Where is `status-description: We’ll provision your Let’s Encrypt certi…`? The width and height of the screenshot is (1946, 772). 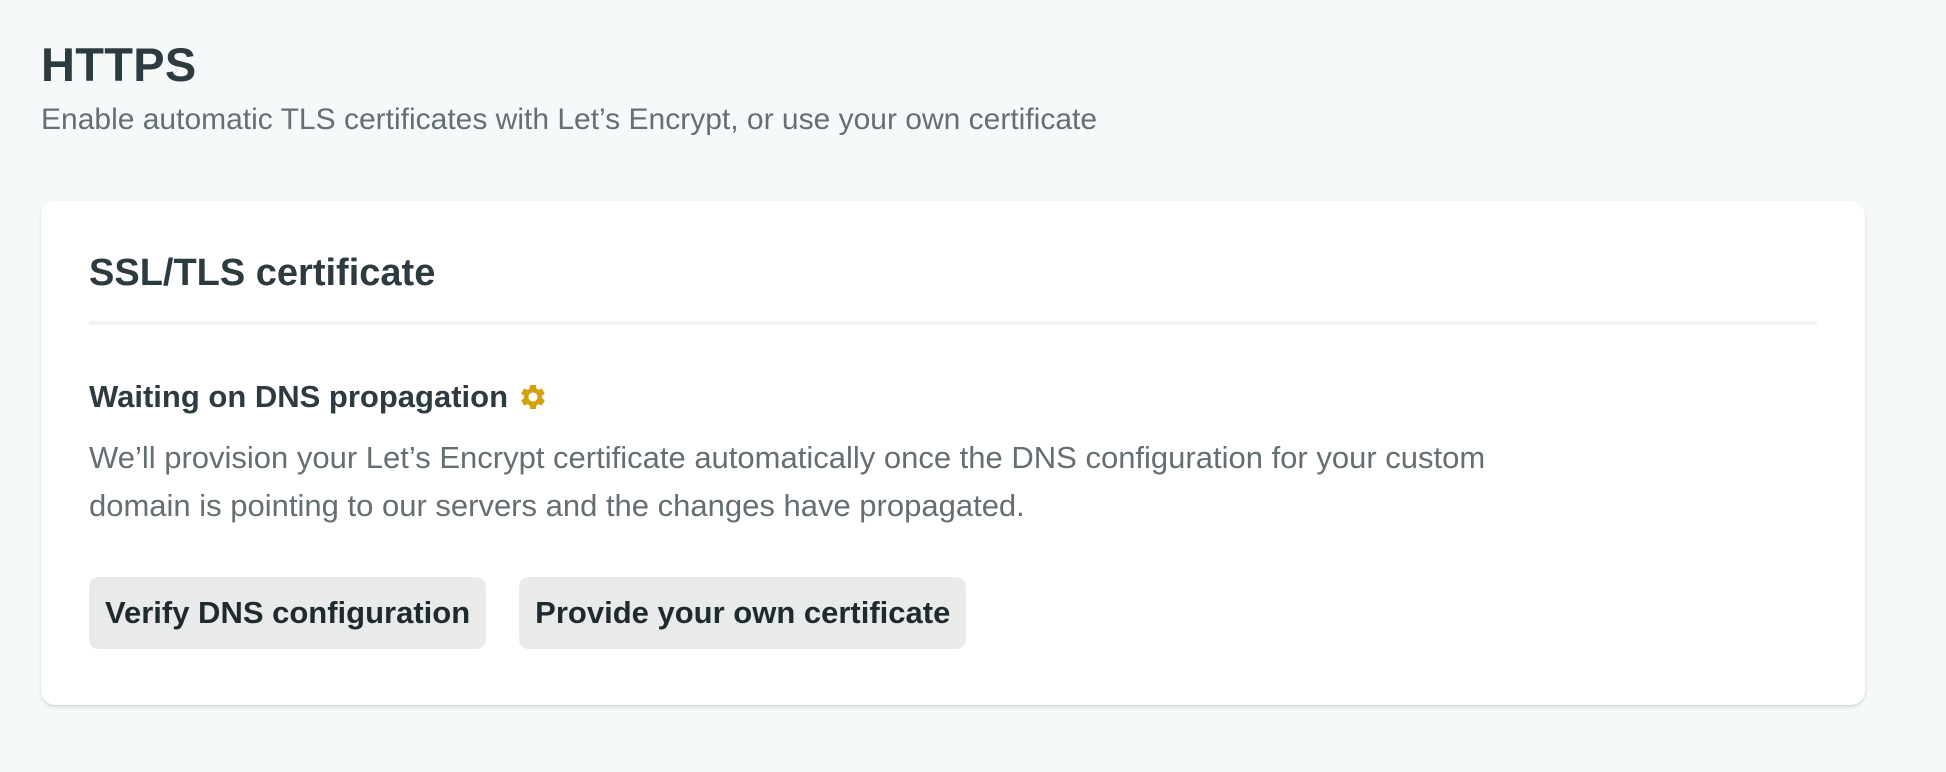 status-description: We’ll provision your Let’s Encrypt certi… is located at coordinates (787, 481).